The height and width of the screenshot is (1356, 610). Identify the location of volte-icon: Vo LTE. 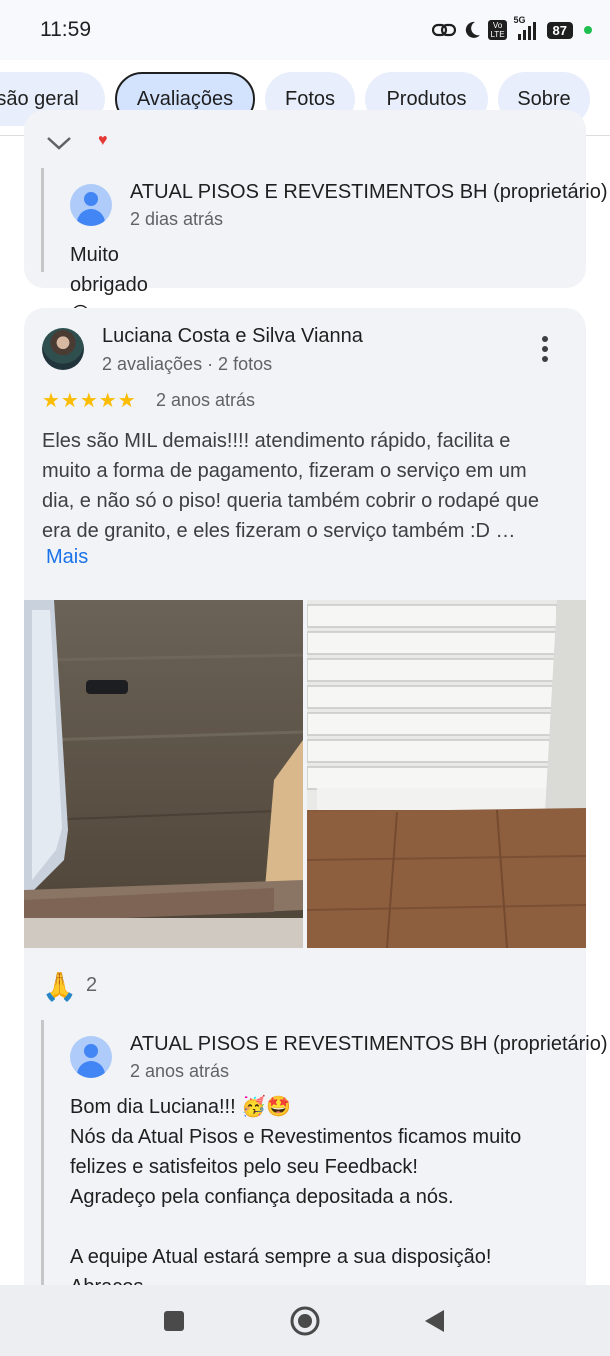
(497, 30).